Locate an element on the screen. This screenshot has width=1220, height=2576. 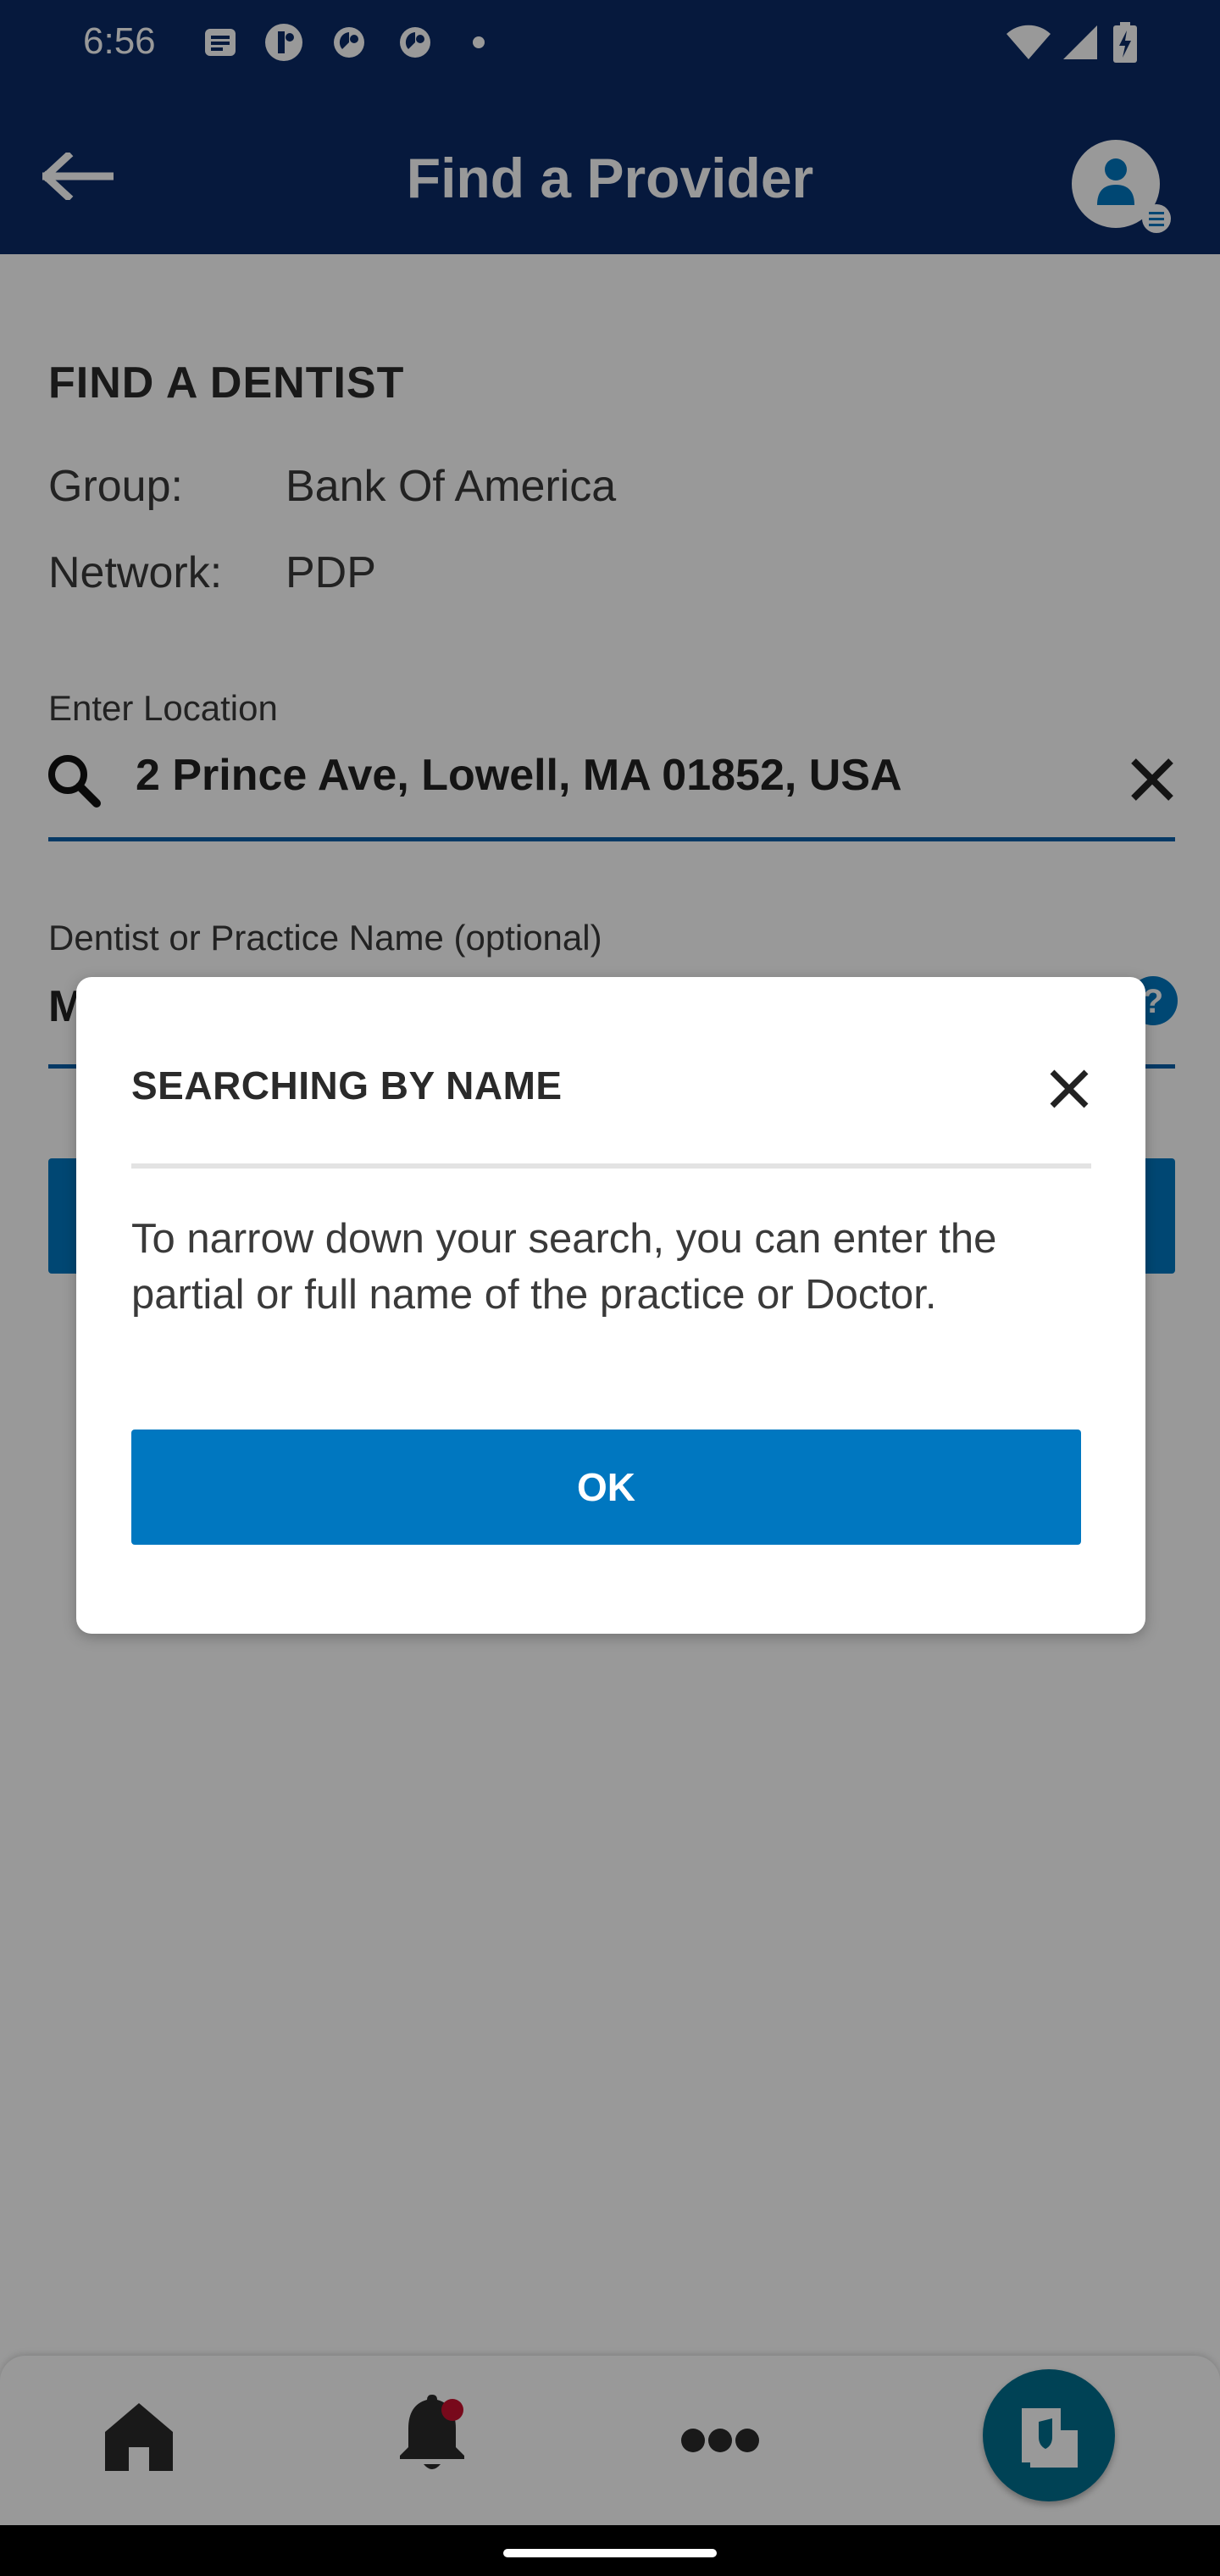
dialog-close-button is located at coordinates (1069, 1089).